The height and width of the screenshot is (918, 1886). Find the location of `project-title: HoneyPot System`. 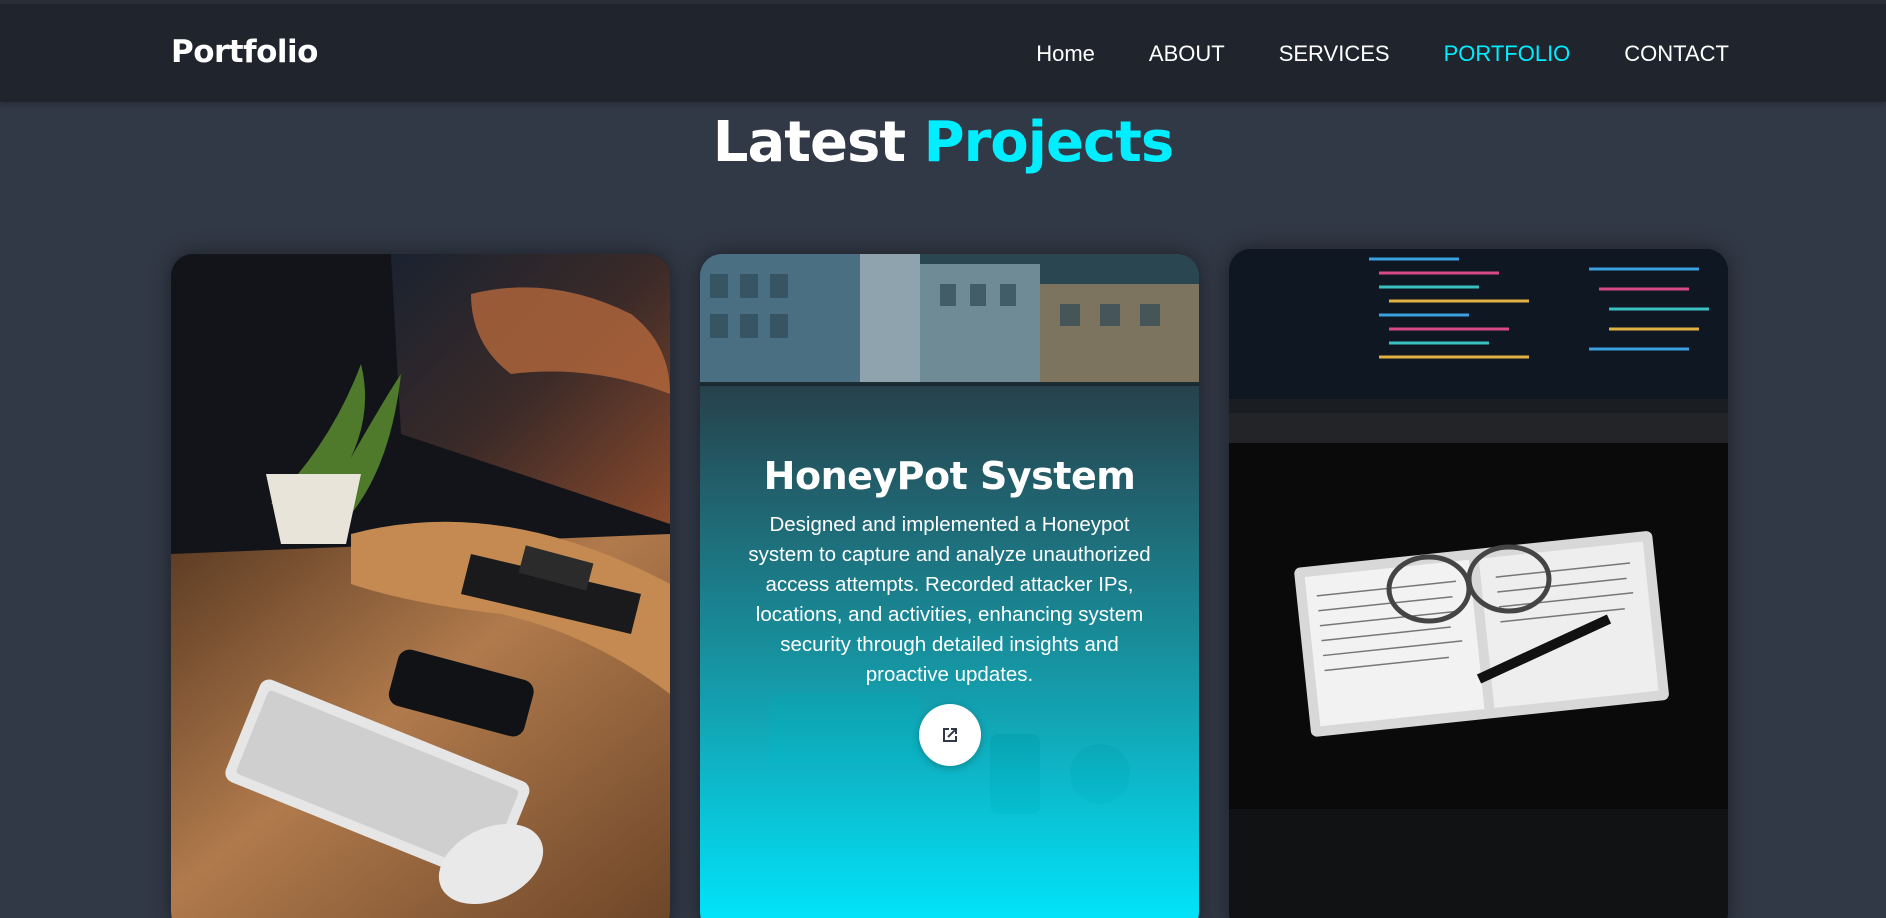

project-title: HoneyPot System is located at coordinates (949, 476).